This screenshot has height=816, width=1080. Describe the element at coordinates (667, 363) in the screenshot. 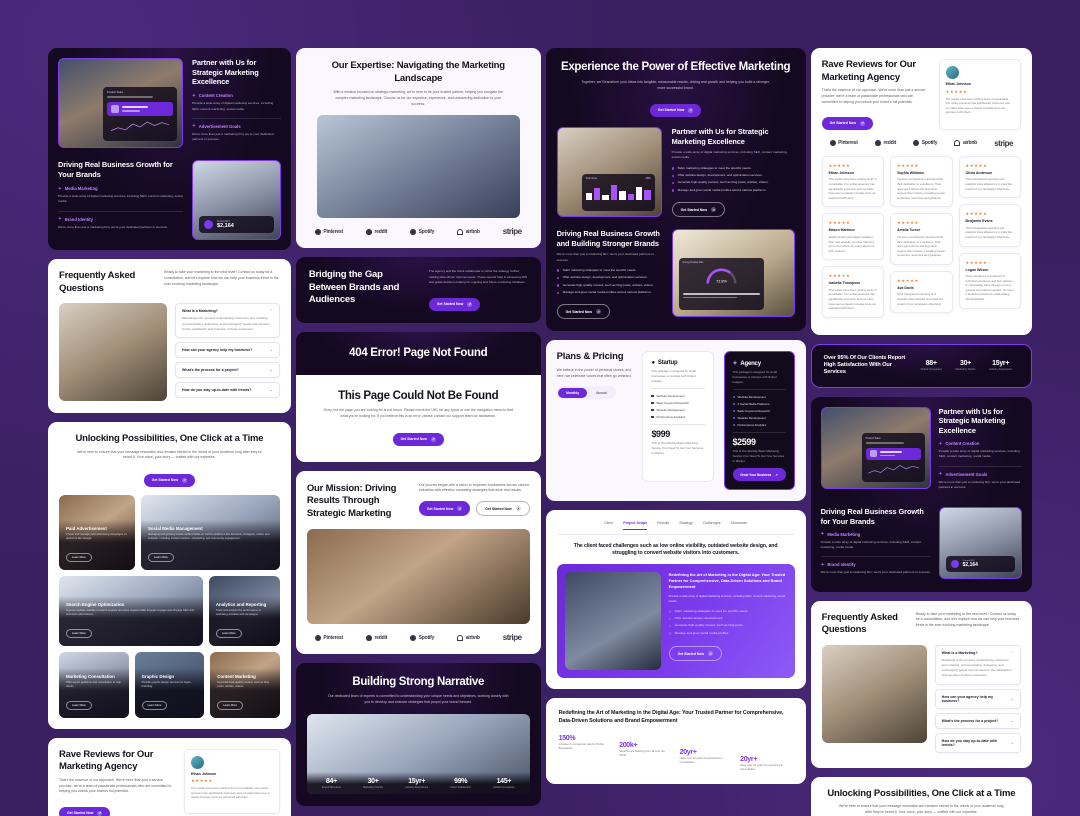

I see `plan-name: Startup` at that location.